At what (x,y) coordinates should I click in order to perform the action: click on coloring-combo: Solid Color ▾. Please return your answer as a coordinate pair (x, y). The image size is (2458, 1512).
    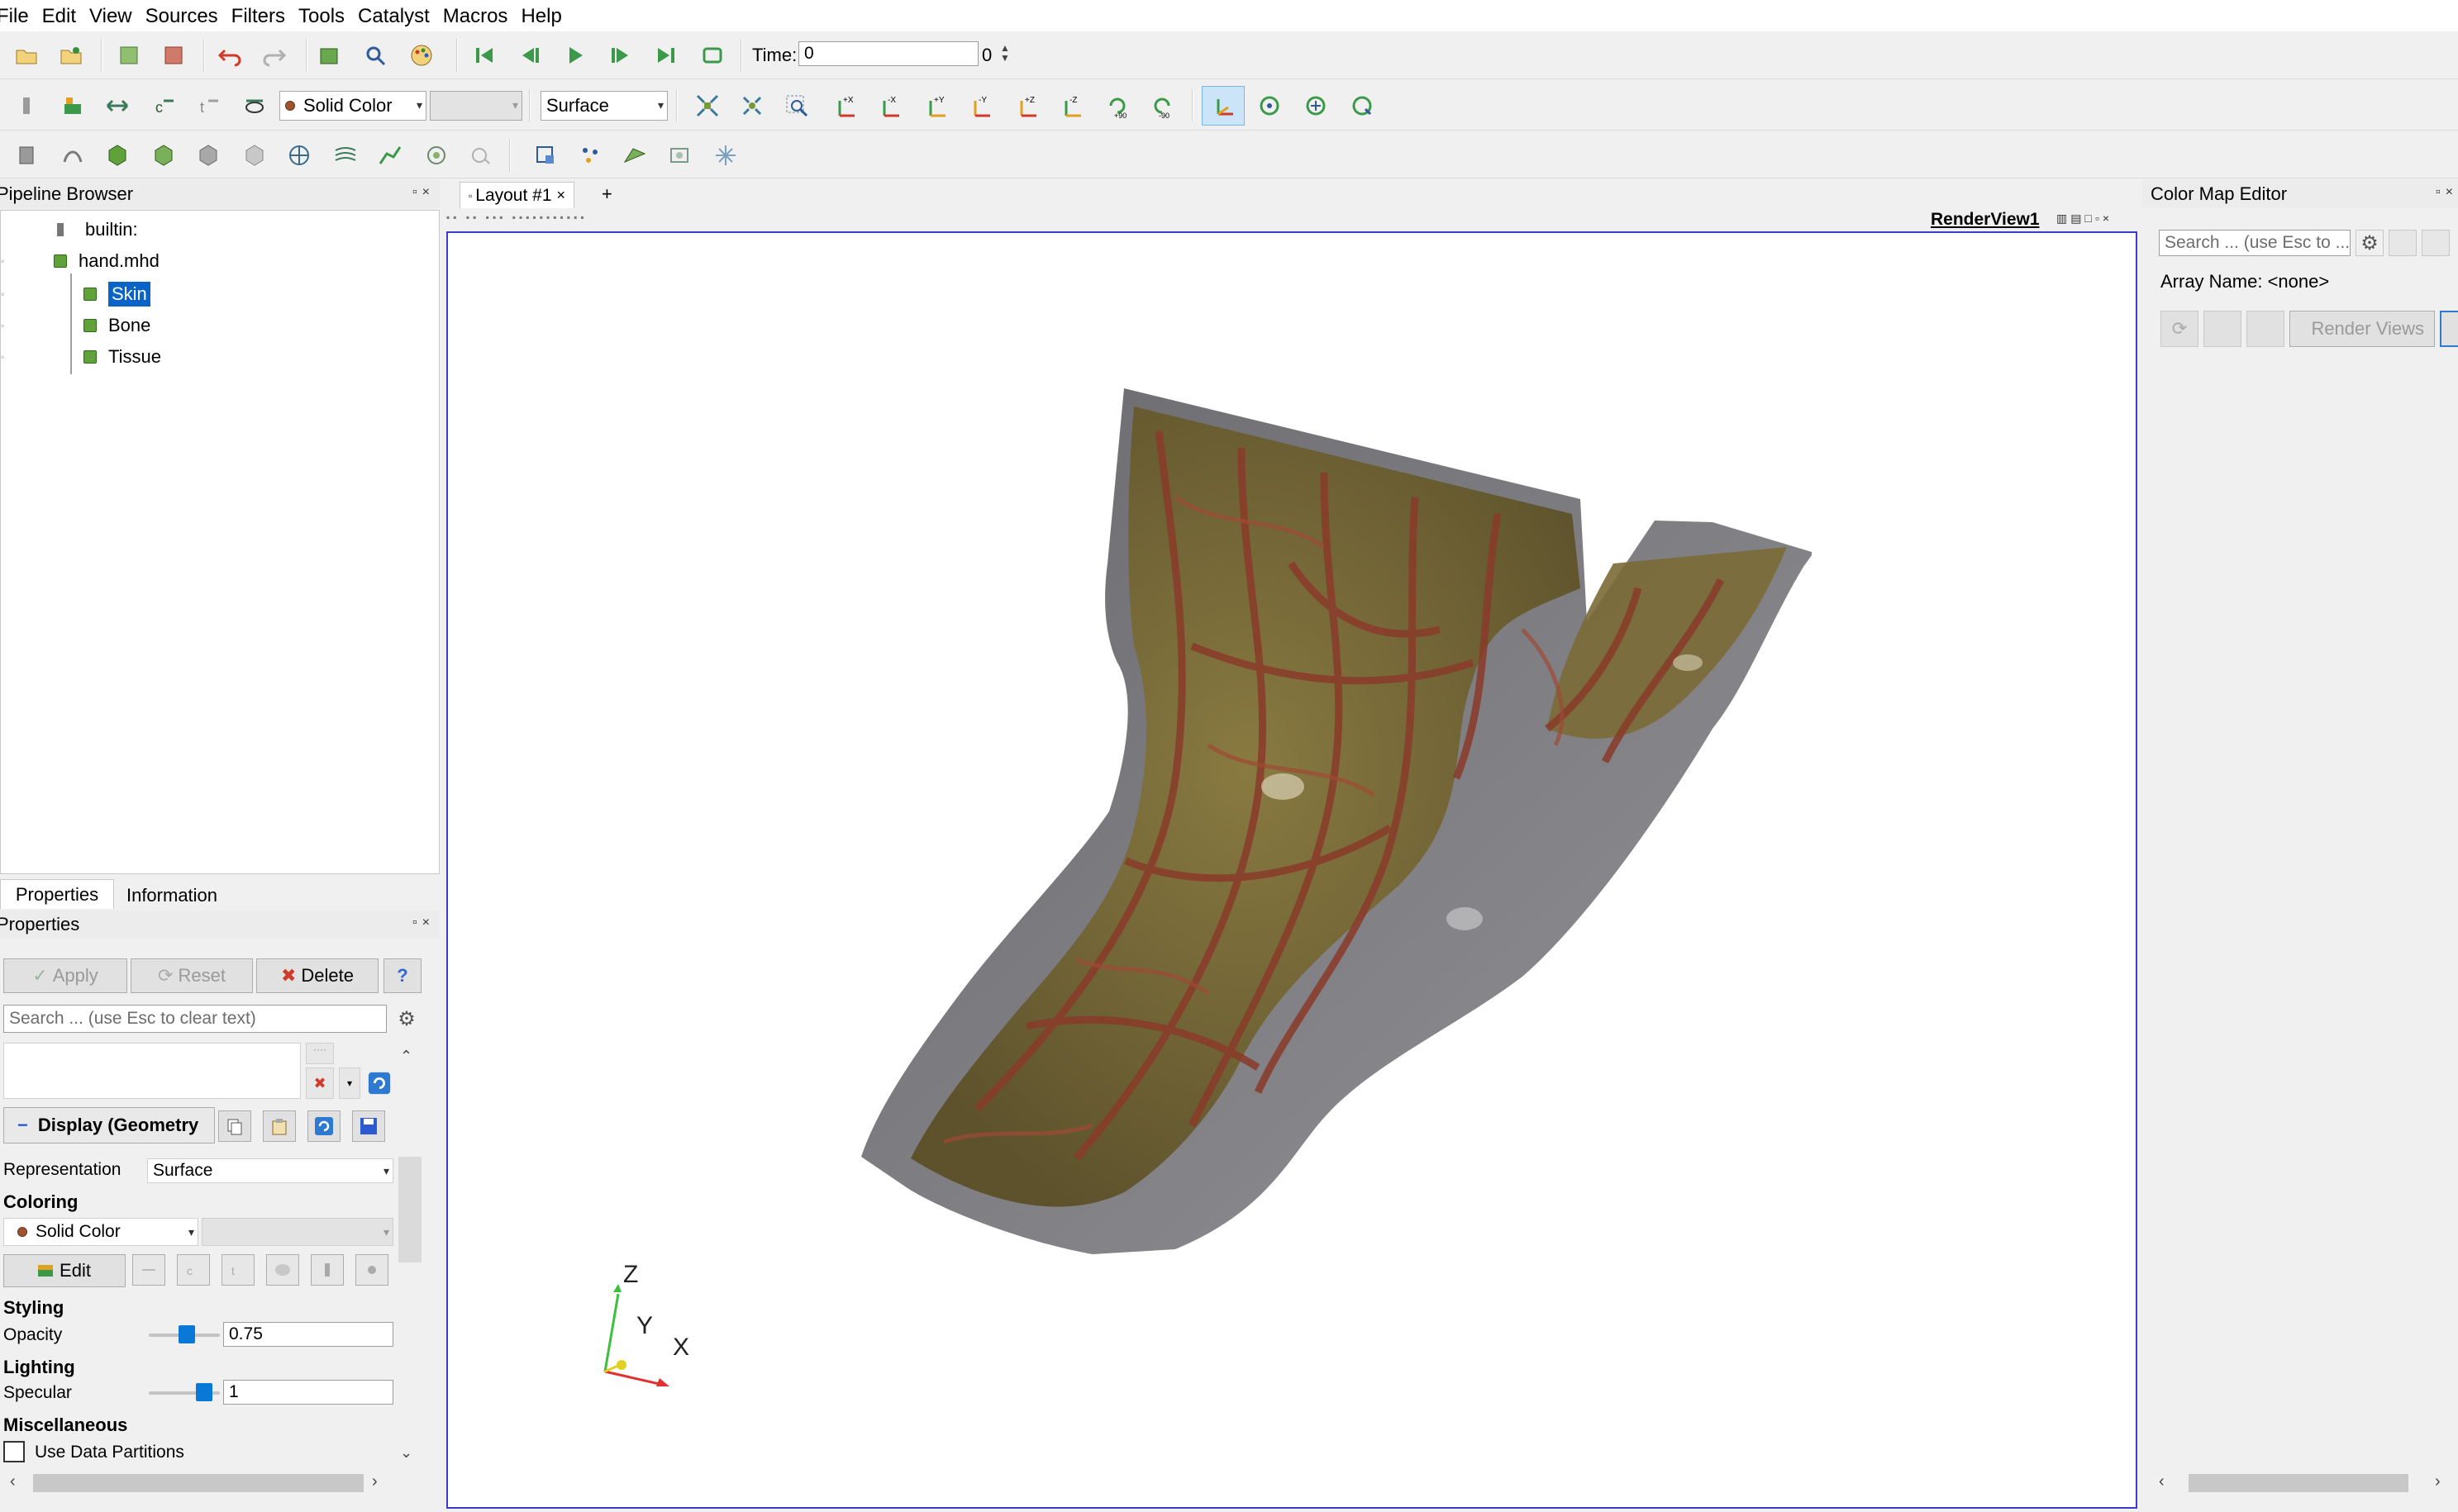
    Looking at the image, I should click on (353, 106).